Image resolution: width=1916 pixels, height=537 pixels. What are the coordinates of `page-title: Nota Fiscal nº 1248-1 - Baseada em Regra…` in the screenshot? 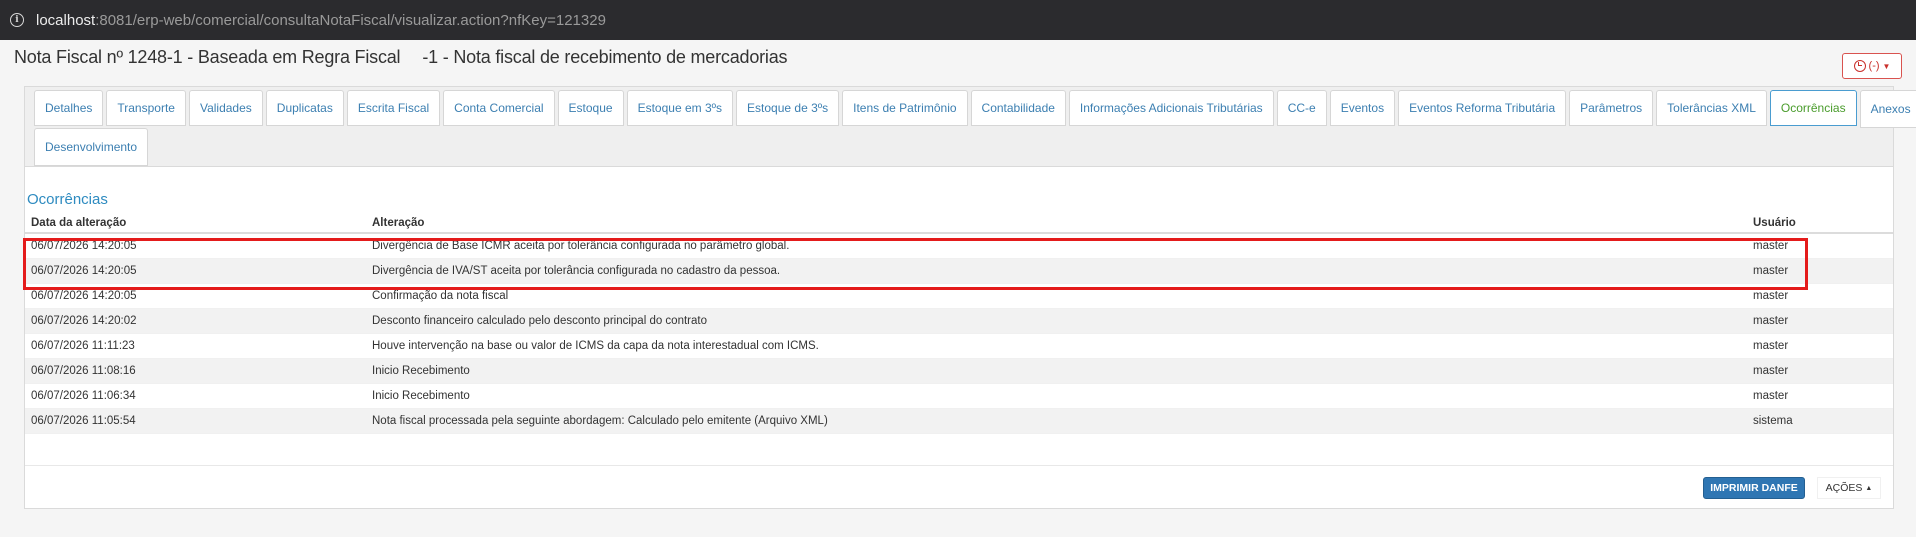 It's located at (401, 57).